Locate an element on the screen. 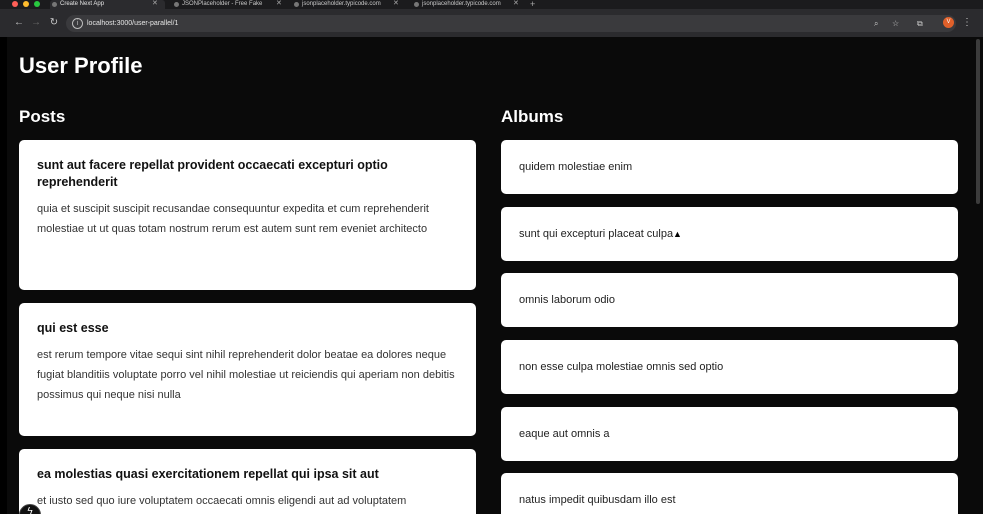  page-title: User Profile is located at coordinates (81, 65).